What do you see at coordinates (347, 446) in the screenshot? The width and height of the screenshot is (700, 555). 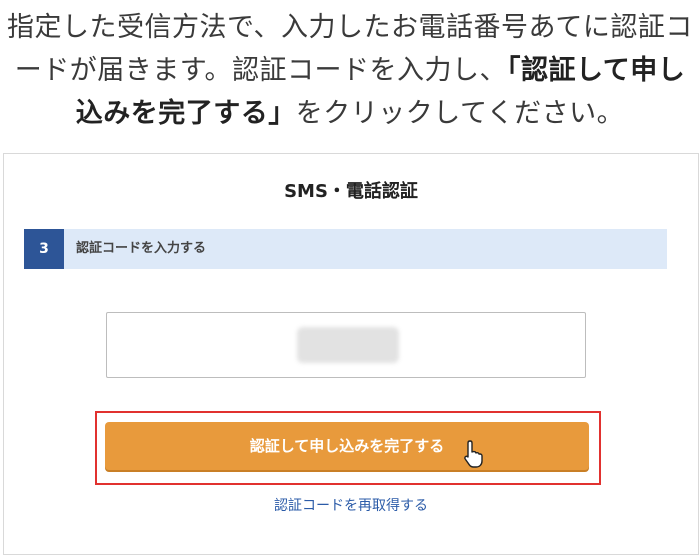 I see `complete-application-button: 認証して申し込みを完了する` at bounding box center [347, 446].